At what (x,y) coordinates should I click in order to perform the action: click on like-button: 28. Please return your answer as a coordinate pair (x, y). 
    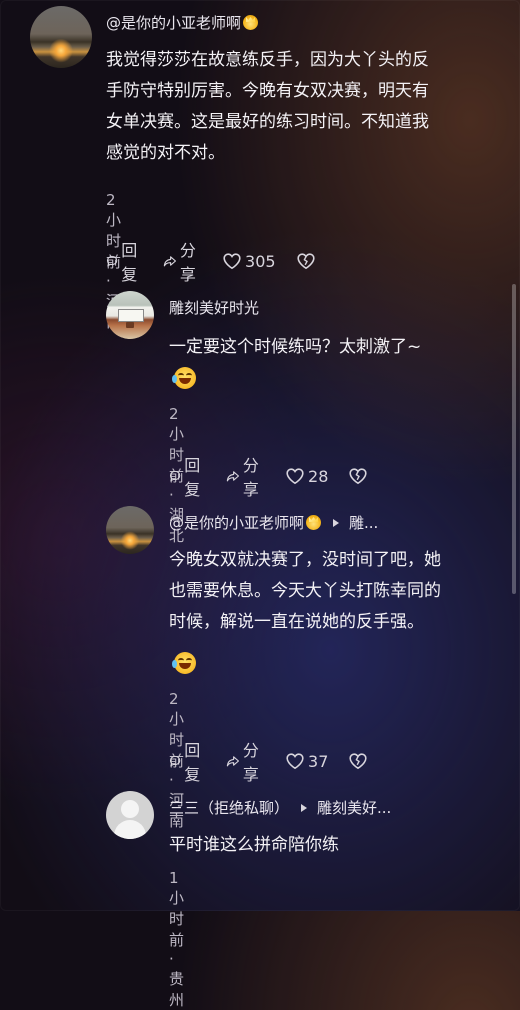
    Looking at the image, I should click on (306, 476).